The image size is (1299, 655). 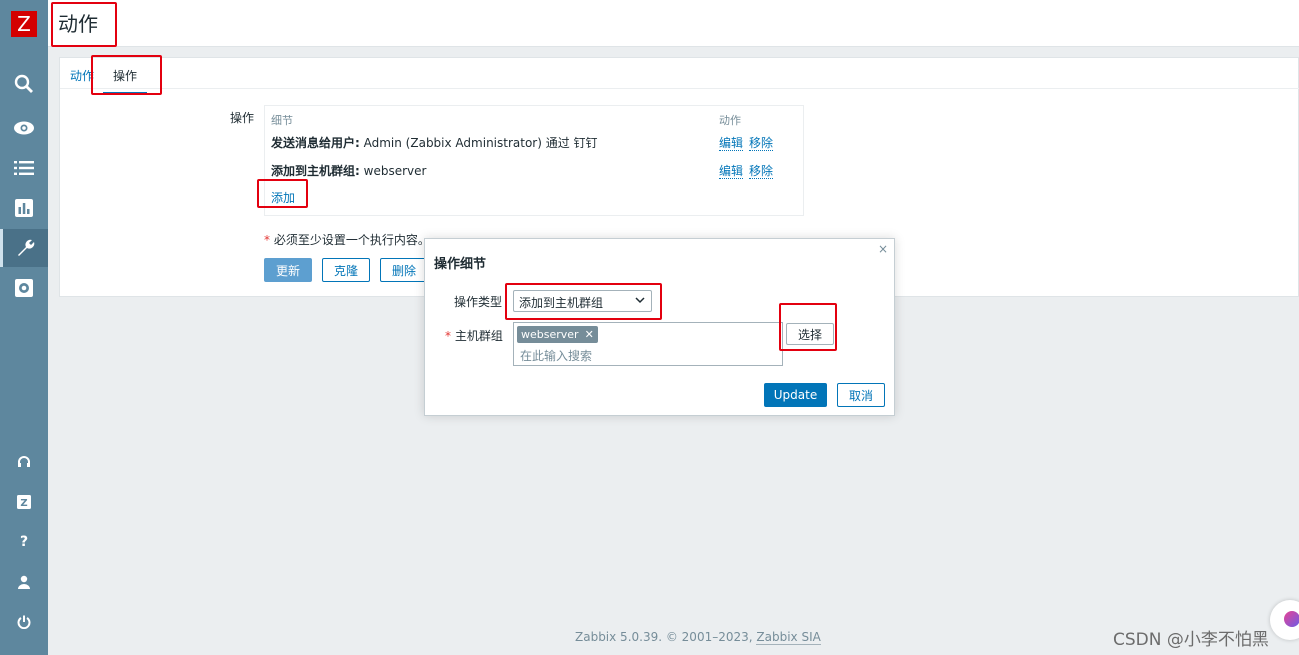 What do you see at coordinates (24, 208) in the screenshot?
I see `chart-icon` at bounding box center [24, 208].